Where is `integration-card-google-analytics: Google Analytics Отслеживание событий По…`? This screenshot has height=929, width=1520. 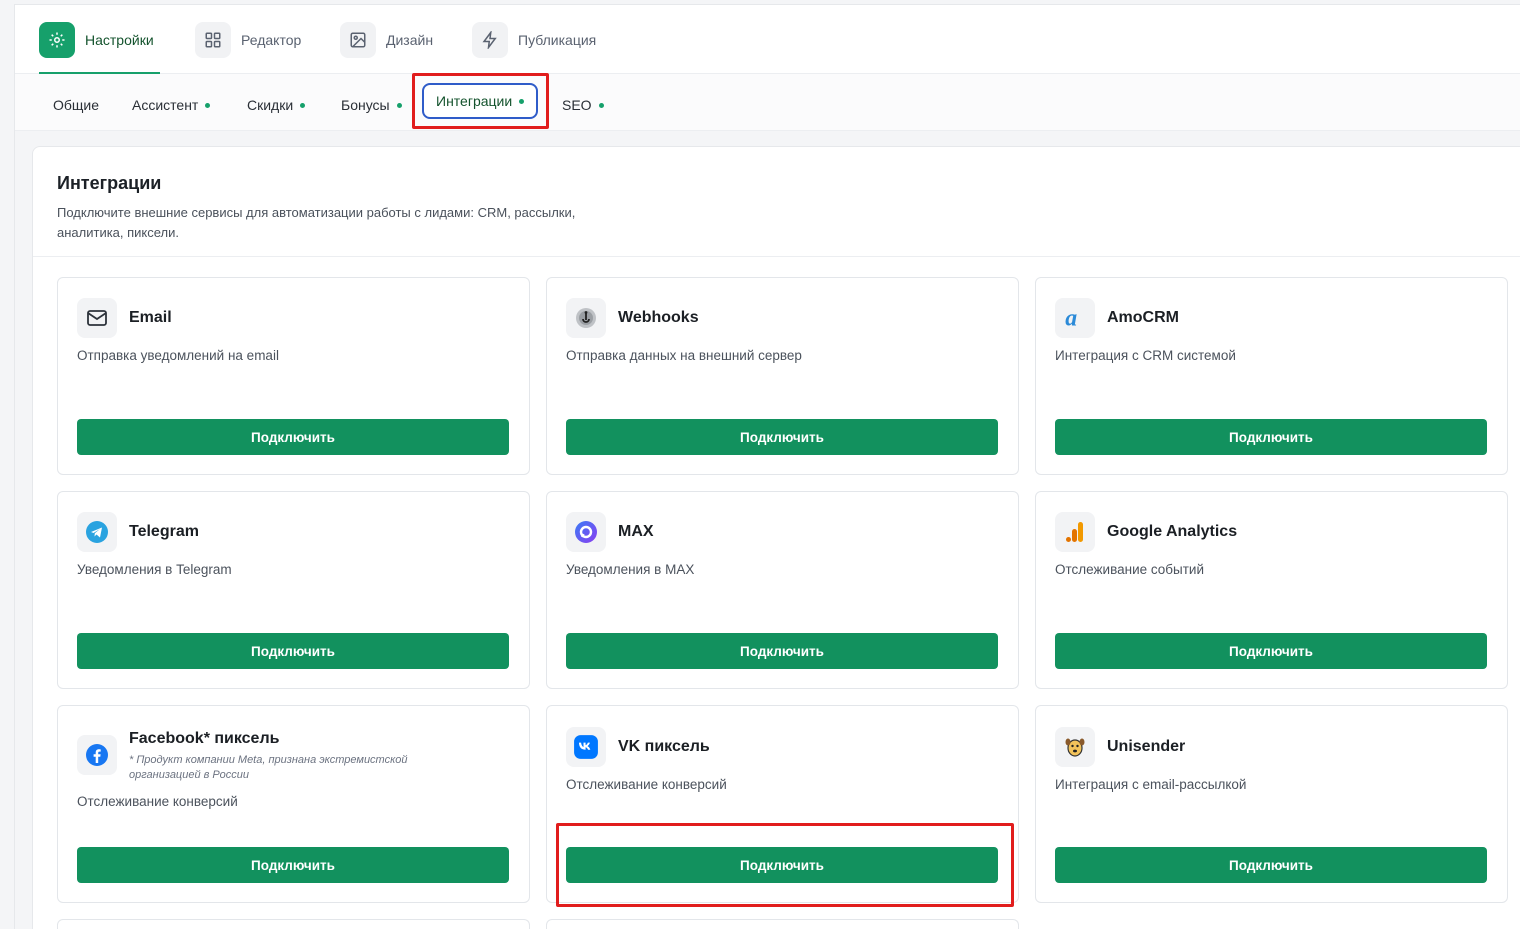 integration-card-google-analytics: Google Analytics Отслеживание событий По… is located at coordinates (1271, 590).